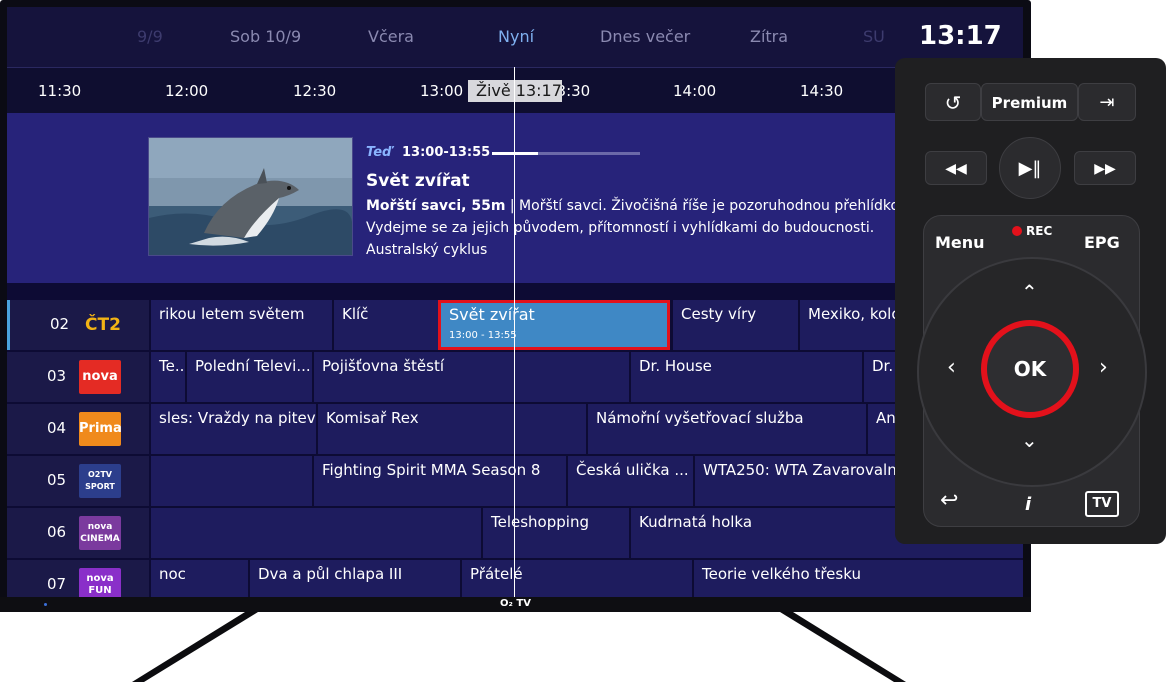 Image resolution: width=1166 pixels, height=685 pixels. I want to click on up-arrow-button: ⌃, so click(1029, 292).